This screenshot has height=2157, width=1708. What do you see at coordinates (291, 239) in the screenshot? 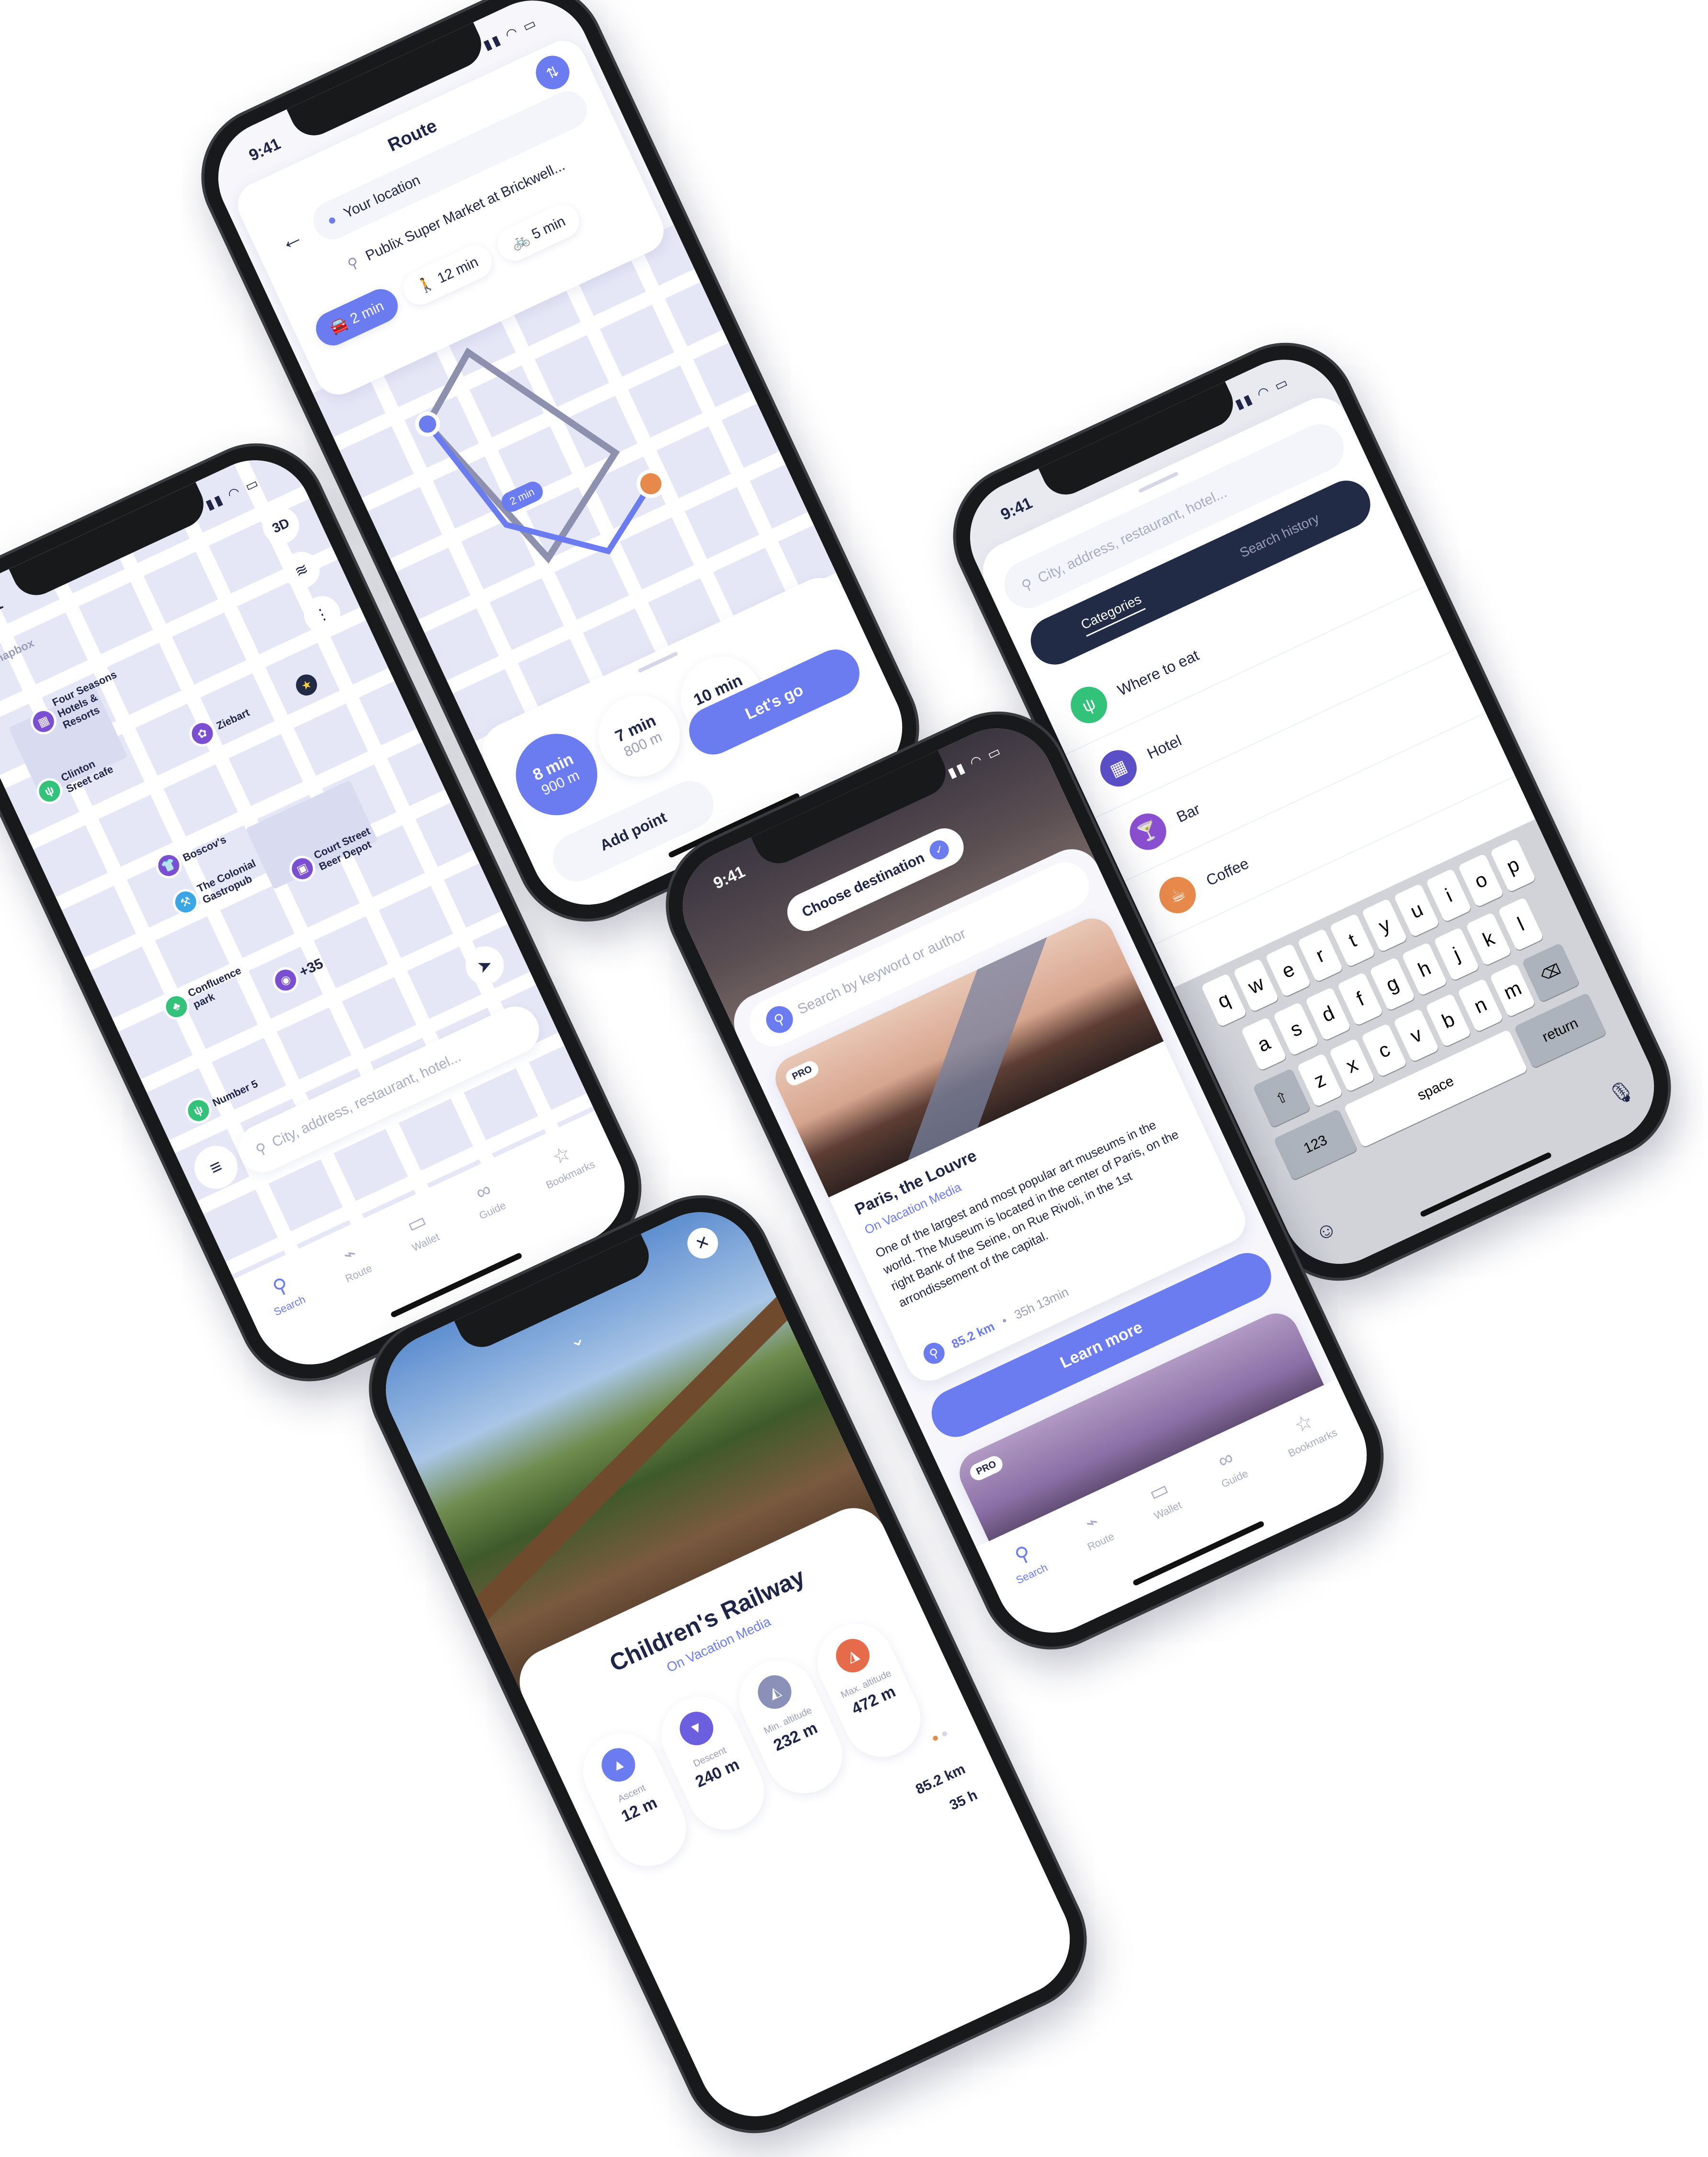
I see `back-arrow-icon: ←` at bounding box center [291, 239].